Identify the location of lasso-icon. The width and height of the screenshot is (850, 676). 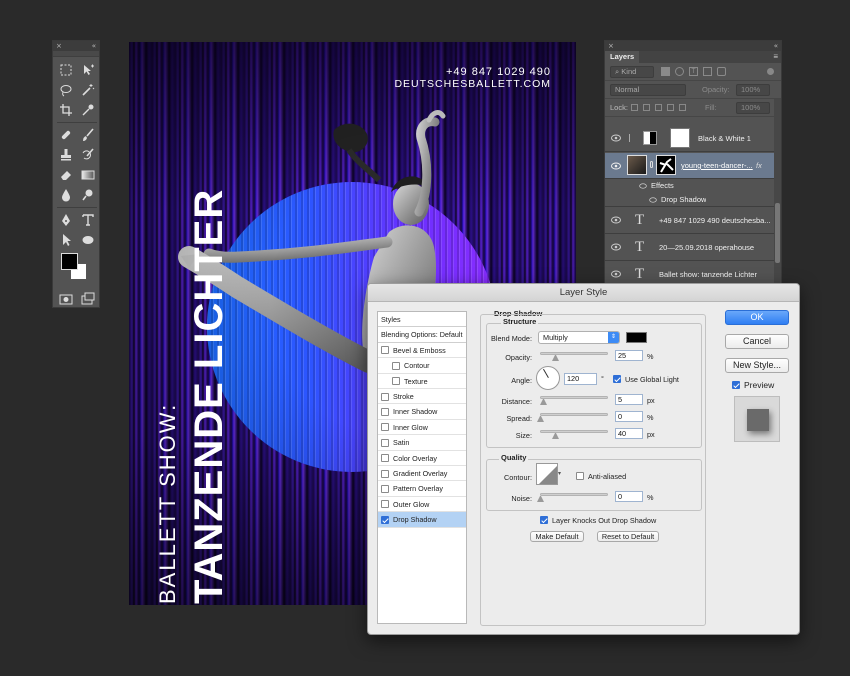
(66, 90).